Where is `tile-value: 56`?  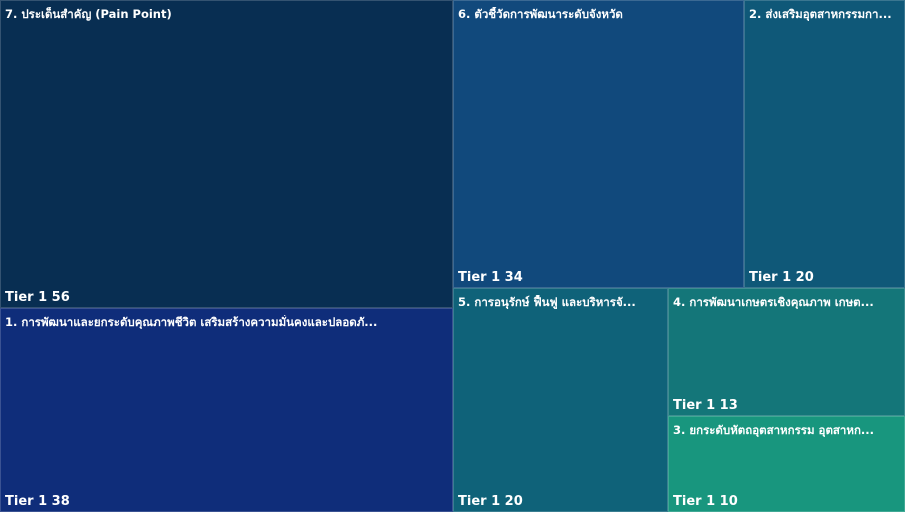
tile-value: 56 is located at coordinates (60, 297).